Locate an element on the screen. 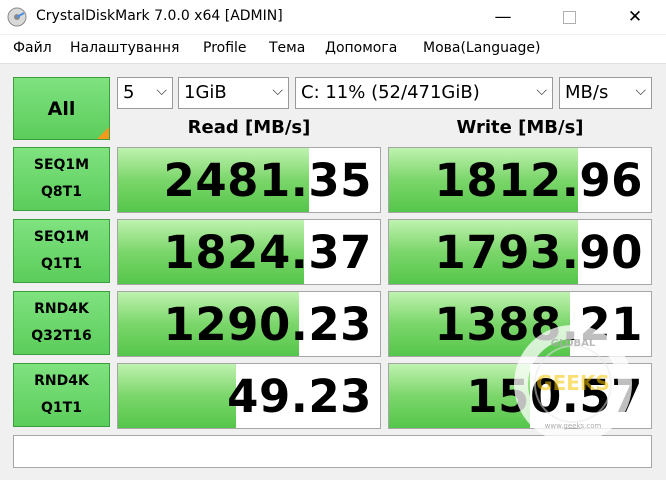 The image size is (666, 480). write-result-cell: 1793.90 is located at coordinates (520, 252).